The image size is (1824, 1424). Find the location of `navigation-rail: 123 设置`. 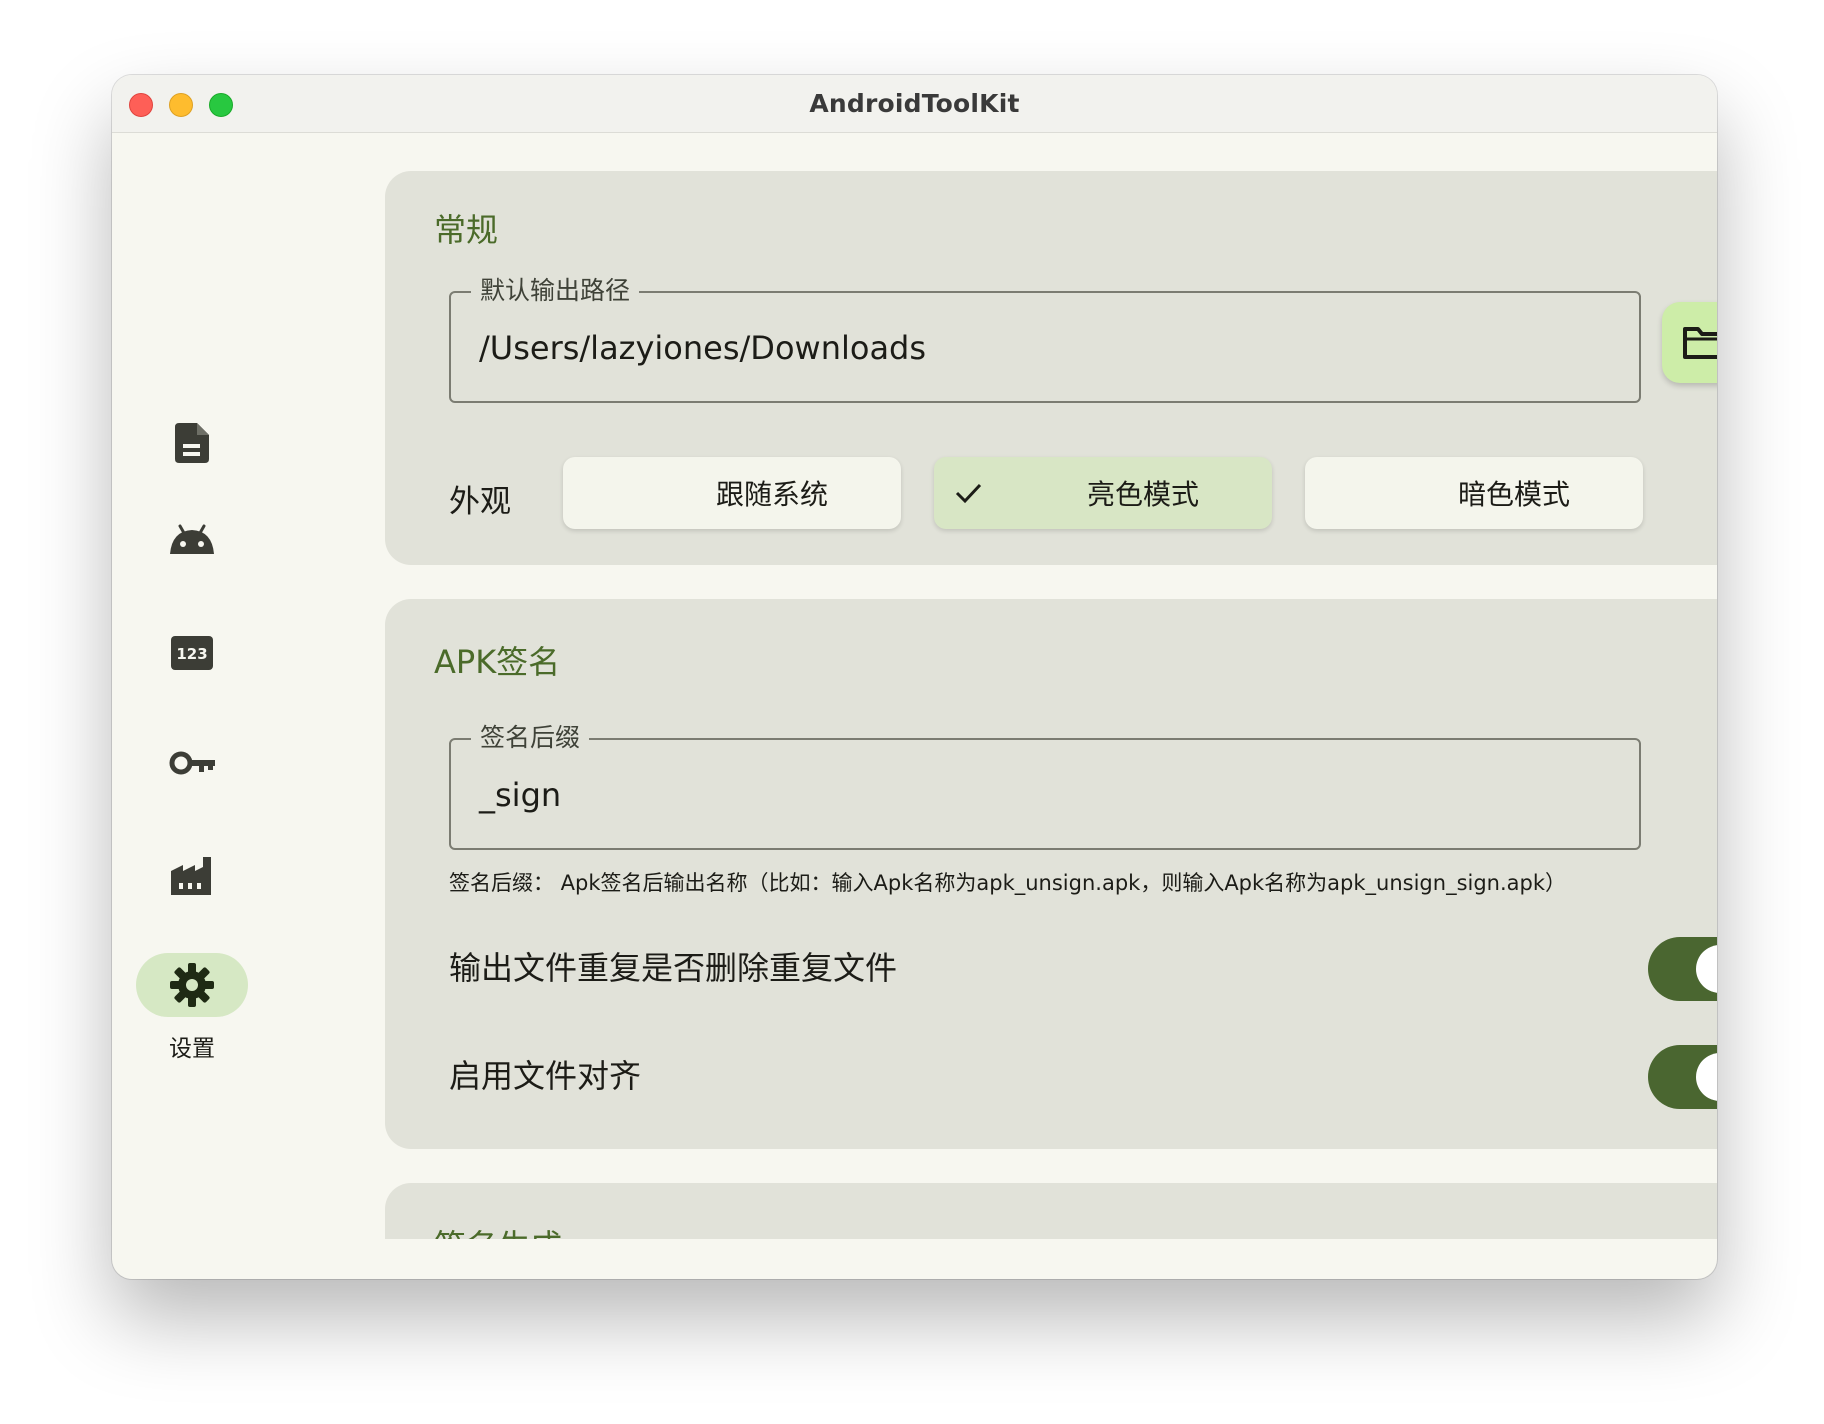

navigation-rail: 123 设置 is located at coordinates (192, 706).